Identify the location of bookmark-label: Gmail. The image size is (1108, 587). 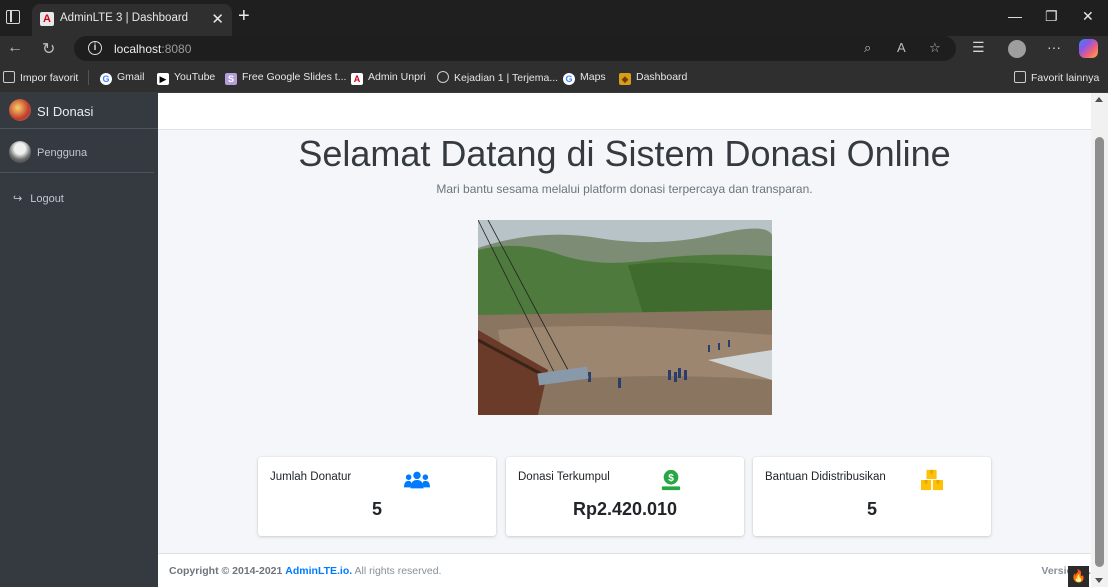
(131, 77).